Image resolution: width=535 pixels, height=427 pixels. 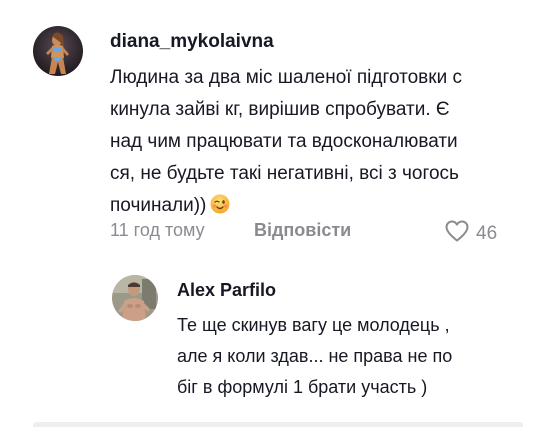 I want to click on comment-text-line: над чим працювати та вдосконалювати, so click(x=284, y=141).